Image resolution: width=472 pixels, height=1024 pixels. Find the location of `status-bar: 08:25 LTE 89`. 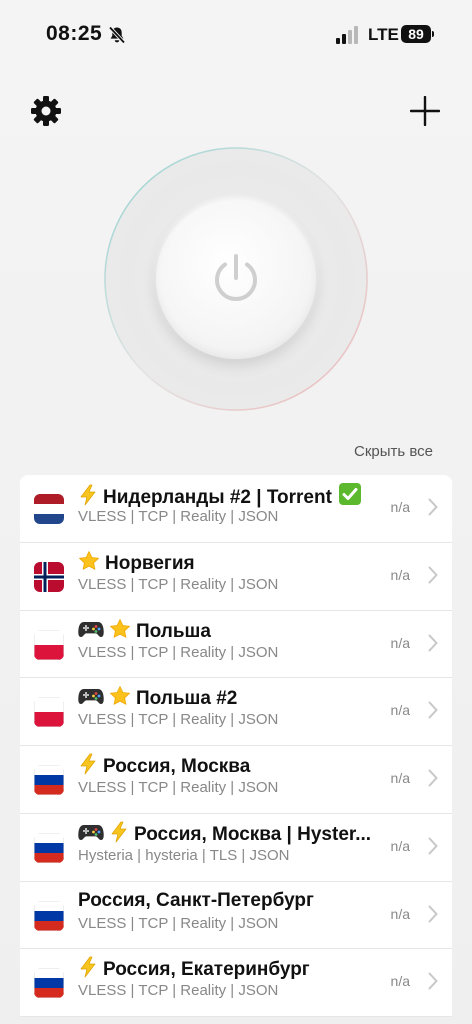

status-bar: 08:25 LTE 89 is located at coordinates (236, 35).